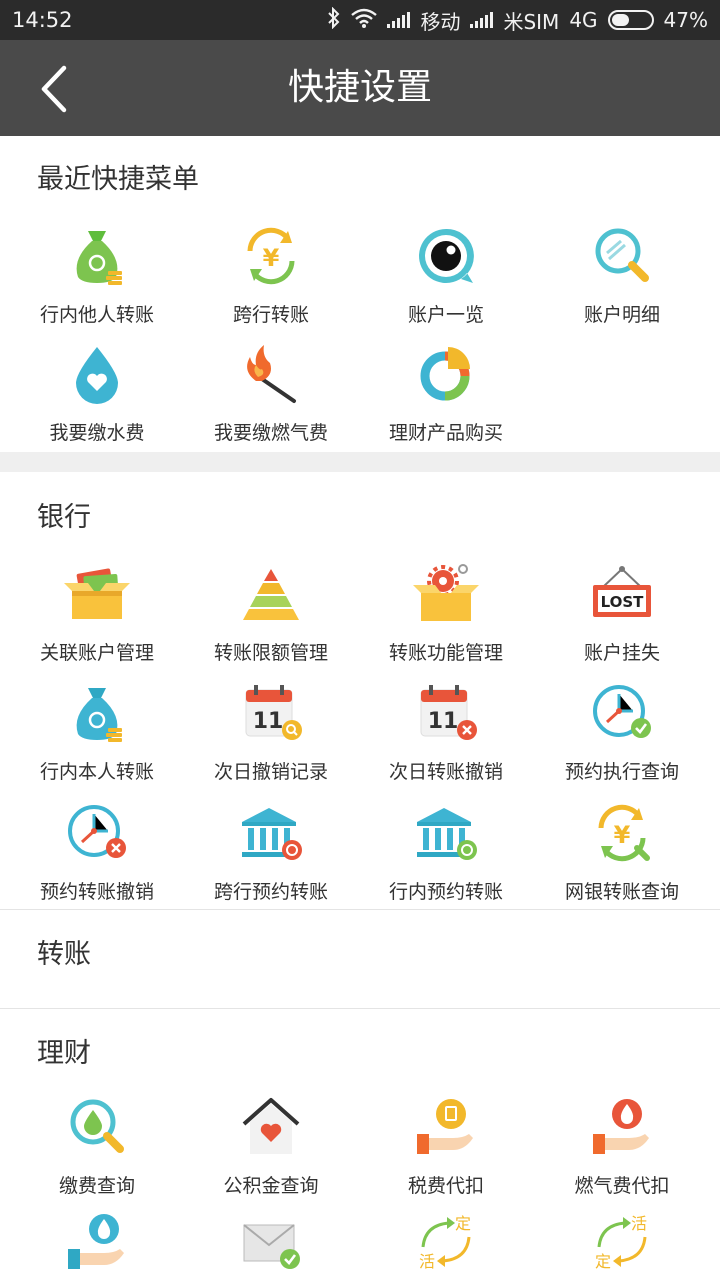 The image size is (720, 1280). Describe the element at coordinates (583, 20) in the screenshot. I see `network-type: 4G` at that location.